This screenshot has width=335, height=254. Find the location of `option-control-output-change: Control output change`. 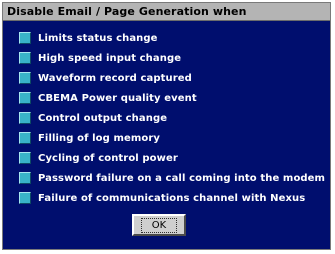

option-control-output-change: Control output change is located at coordinates (93, 118).